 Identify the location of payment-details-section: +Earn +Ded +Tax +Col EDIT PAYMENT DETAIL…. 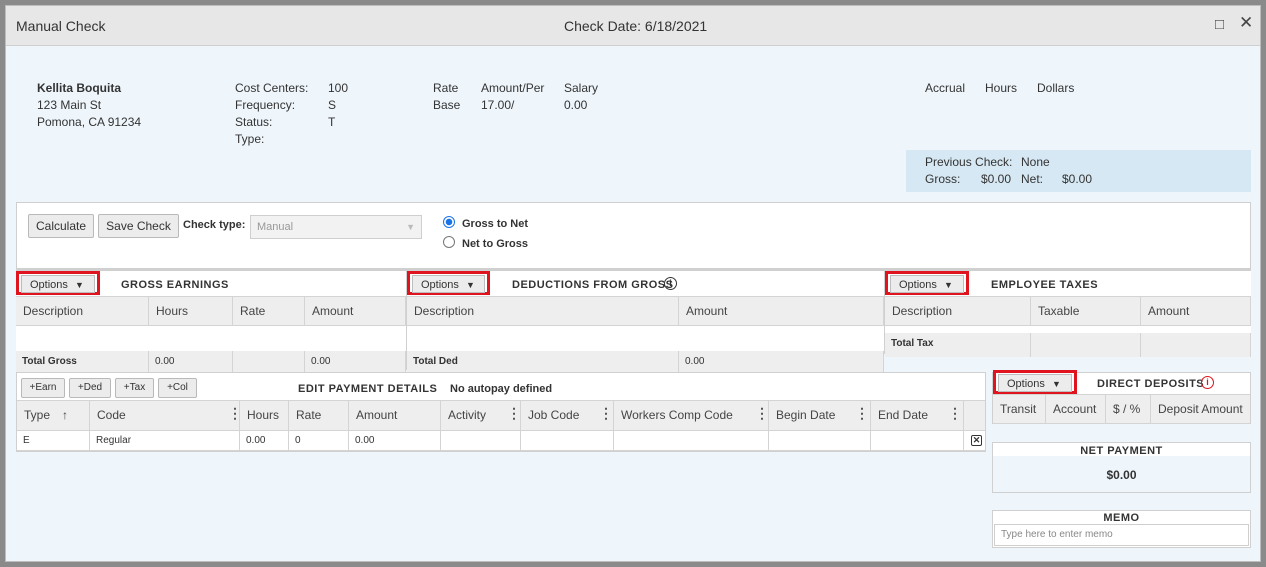
(501, 412).